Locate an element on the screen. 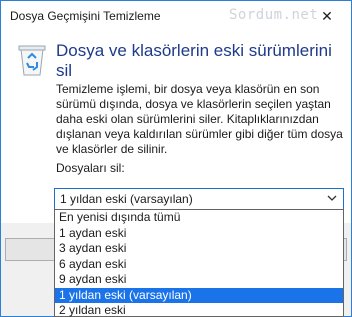  dropdown-option: 1 aydan eski is located at coordinates (199, 234).